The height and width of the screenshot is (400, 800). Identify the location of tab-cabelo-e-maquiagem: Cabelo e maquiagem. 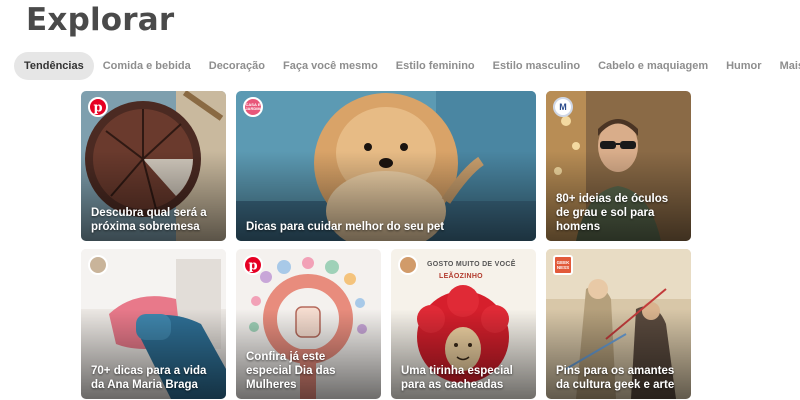
(653, 66).